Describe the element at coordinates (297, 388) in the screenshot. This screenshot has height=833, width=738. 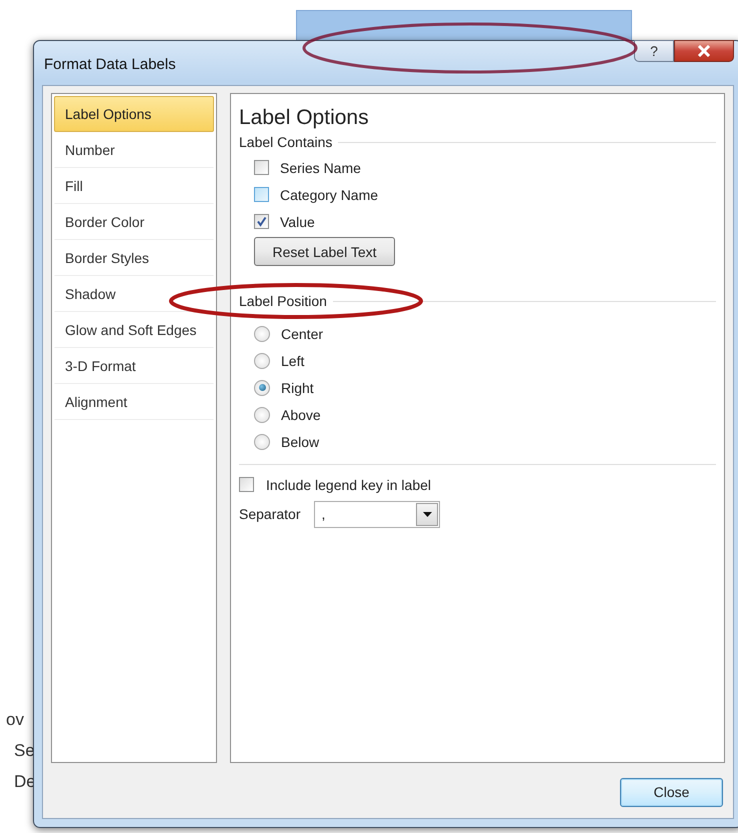
I see `radio-label: Right` at that location.